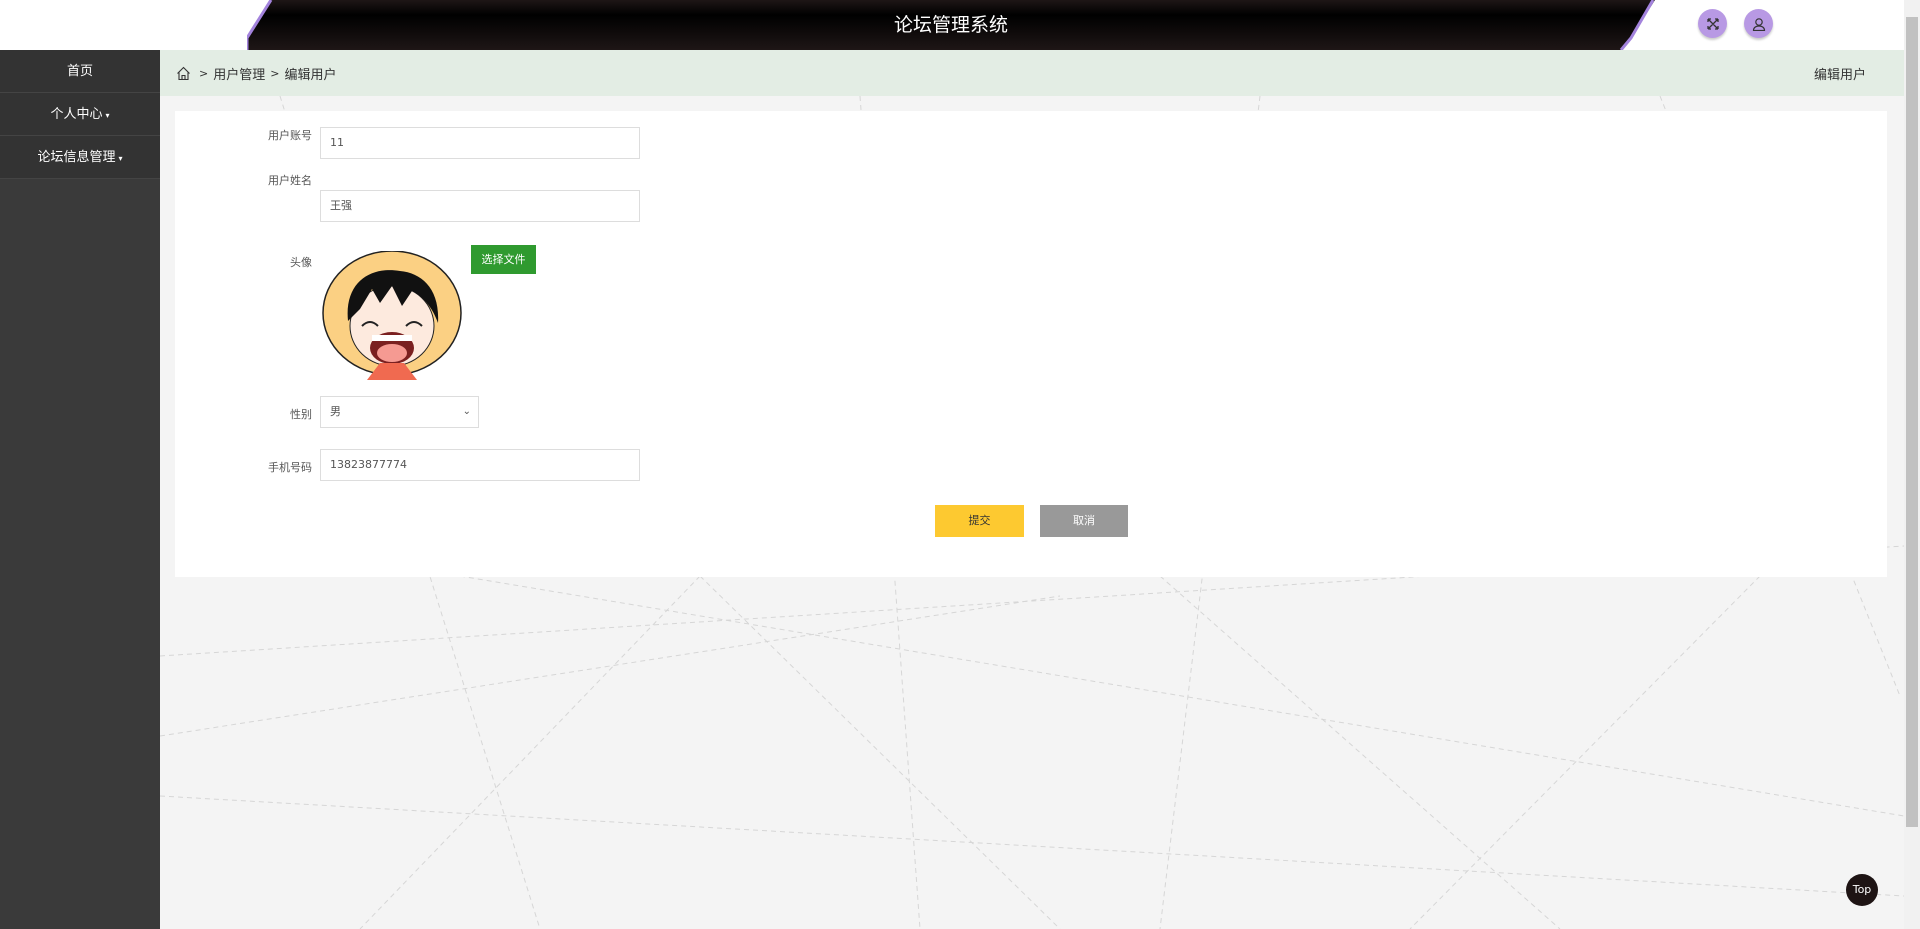 The width and height of the screenshot is (1920, 929). I want to click on sidebar-item-label: 首页, so click(79, 71).